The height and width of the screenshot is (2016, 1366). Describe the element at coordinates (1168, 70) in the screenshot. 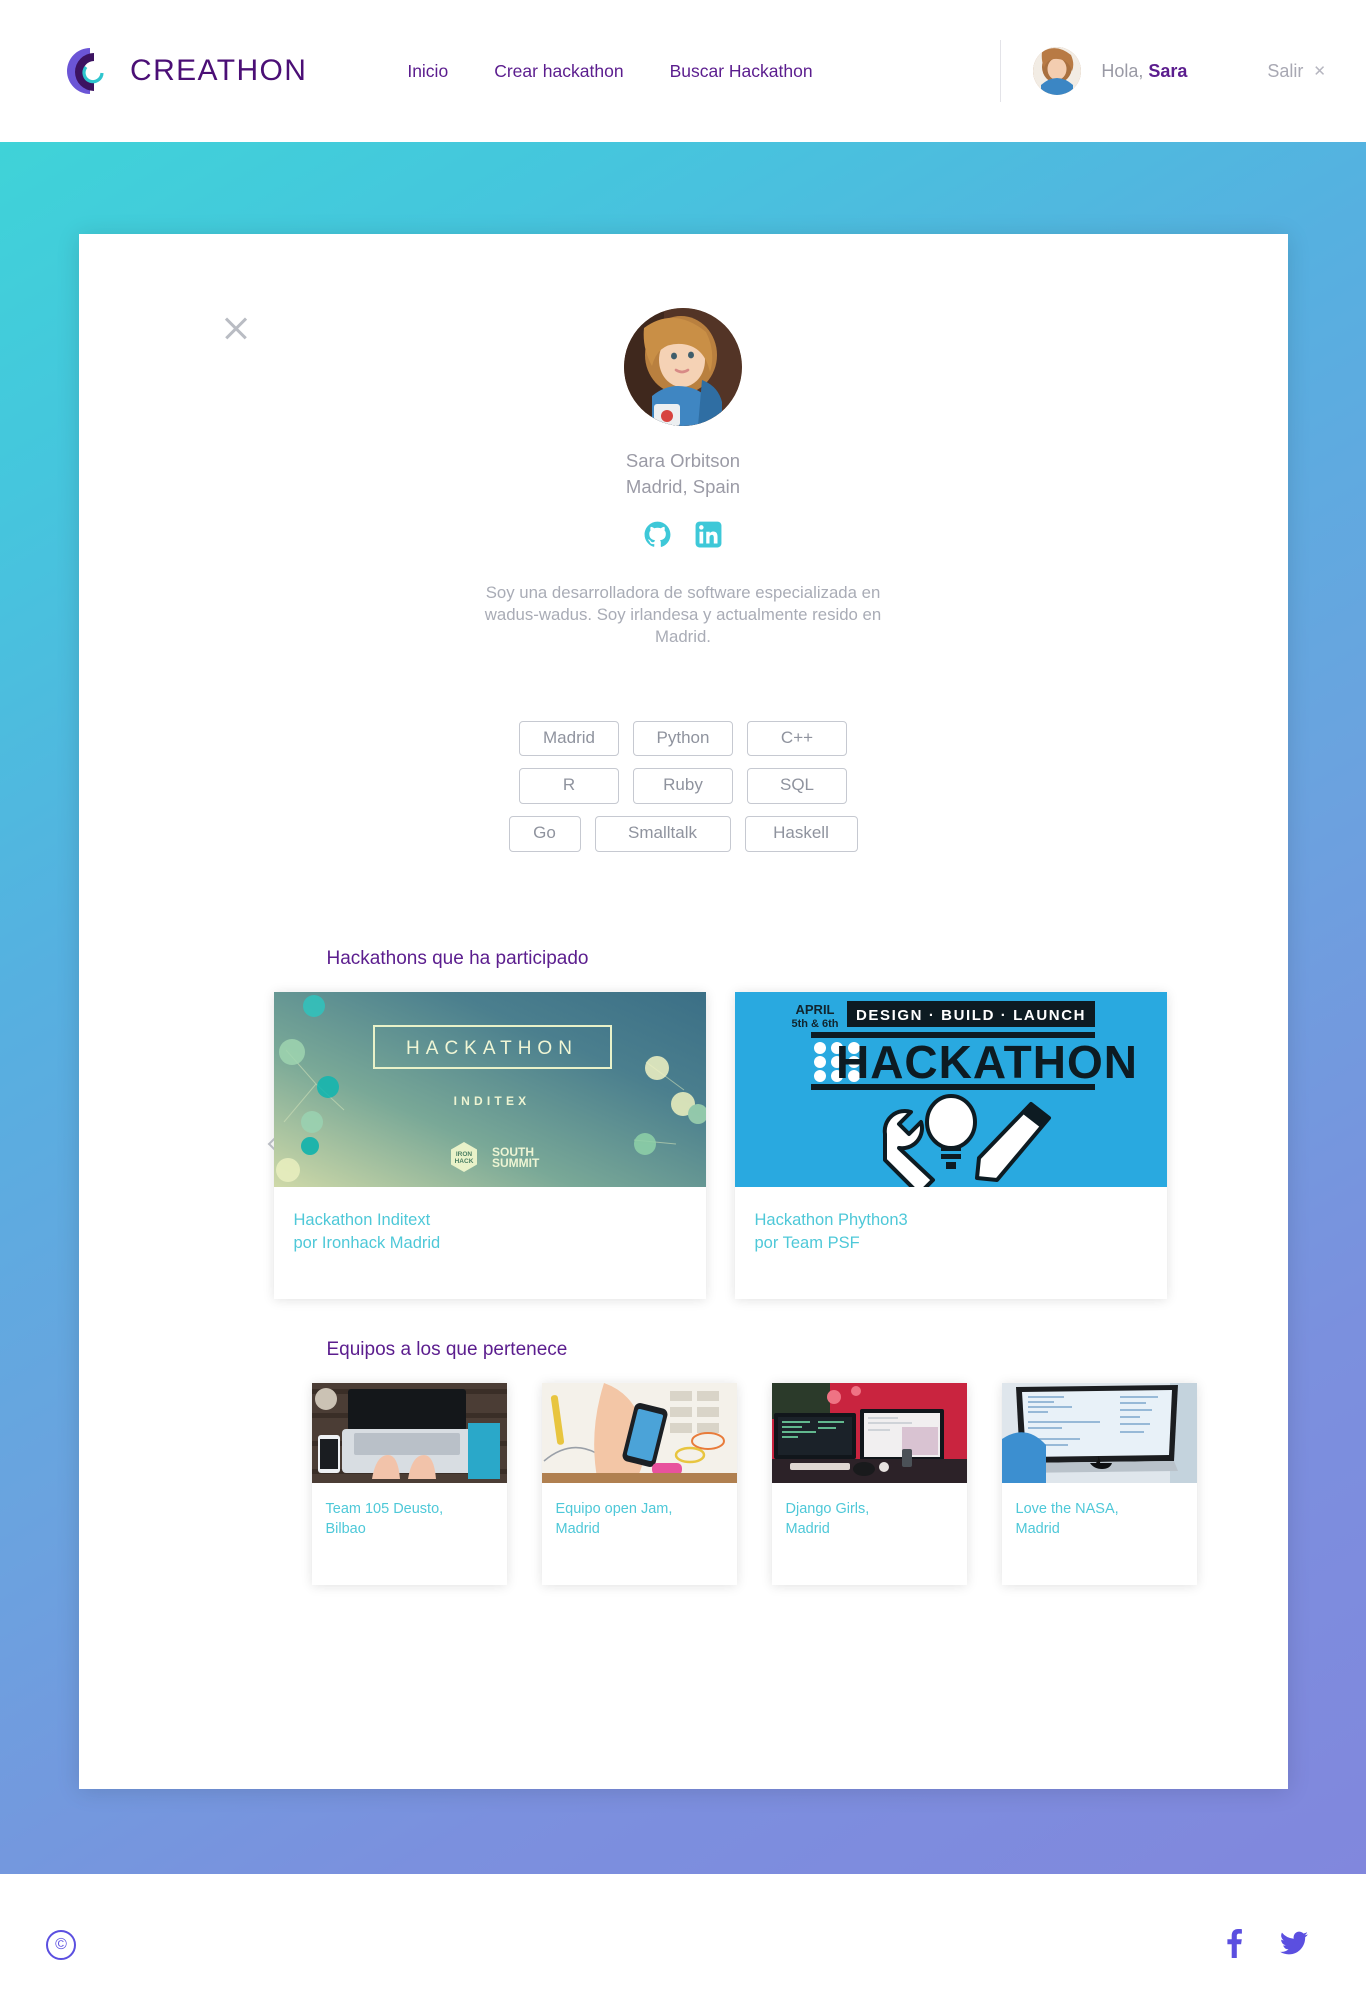

I see `greeting-user-name: Sara` at that location.